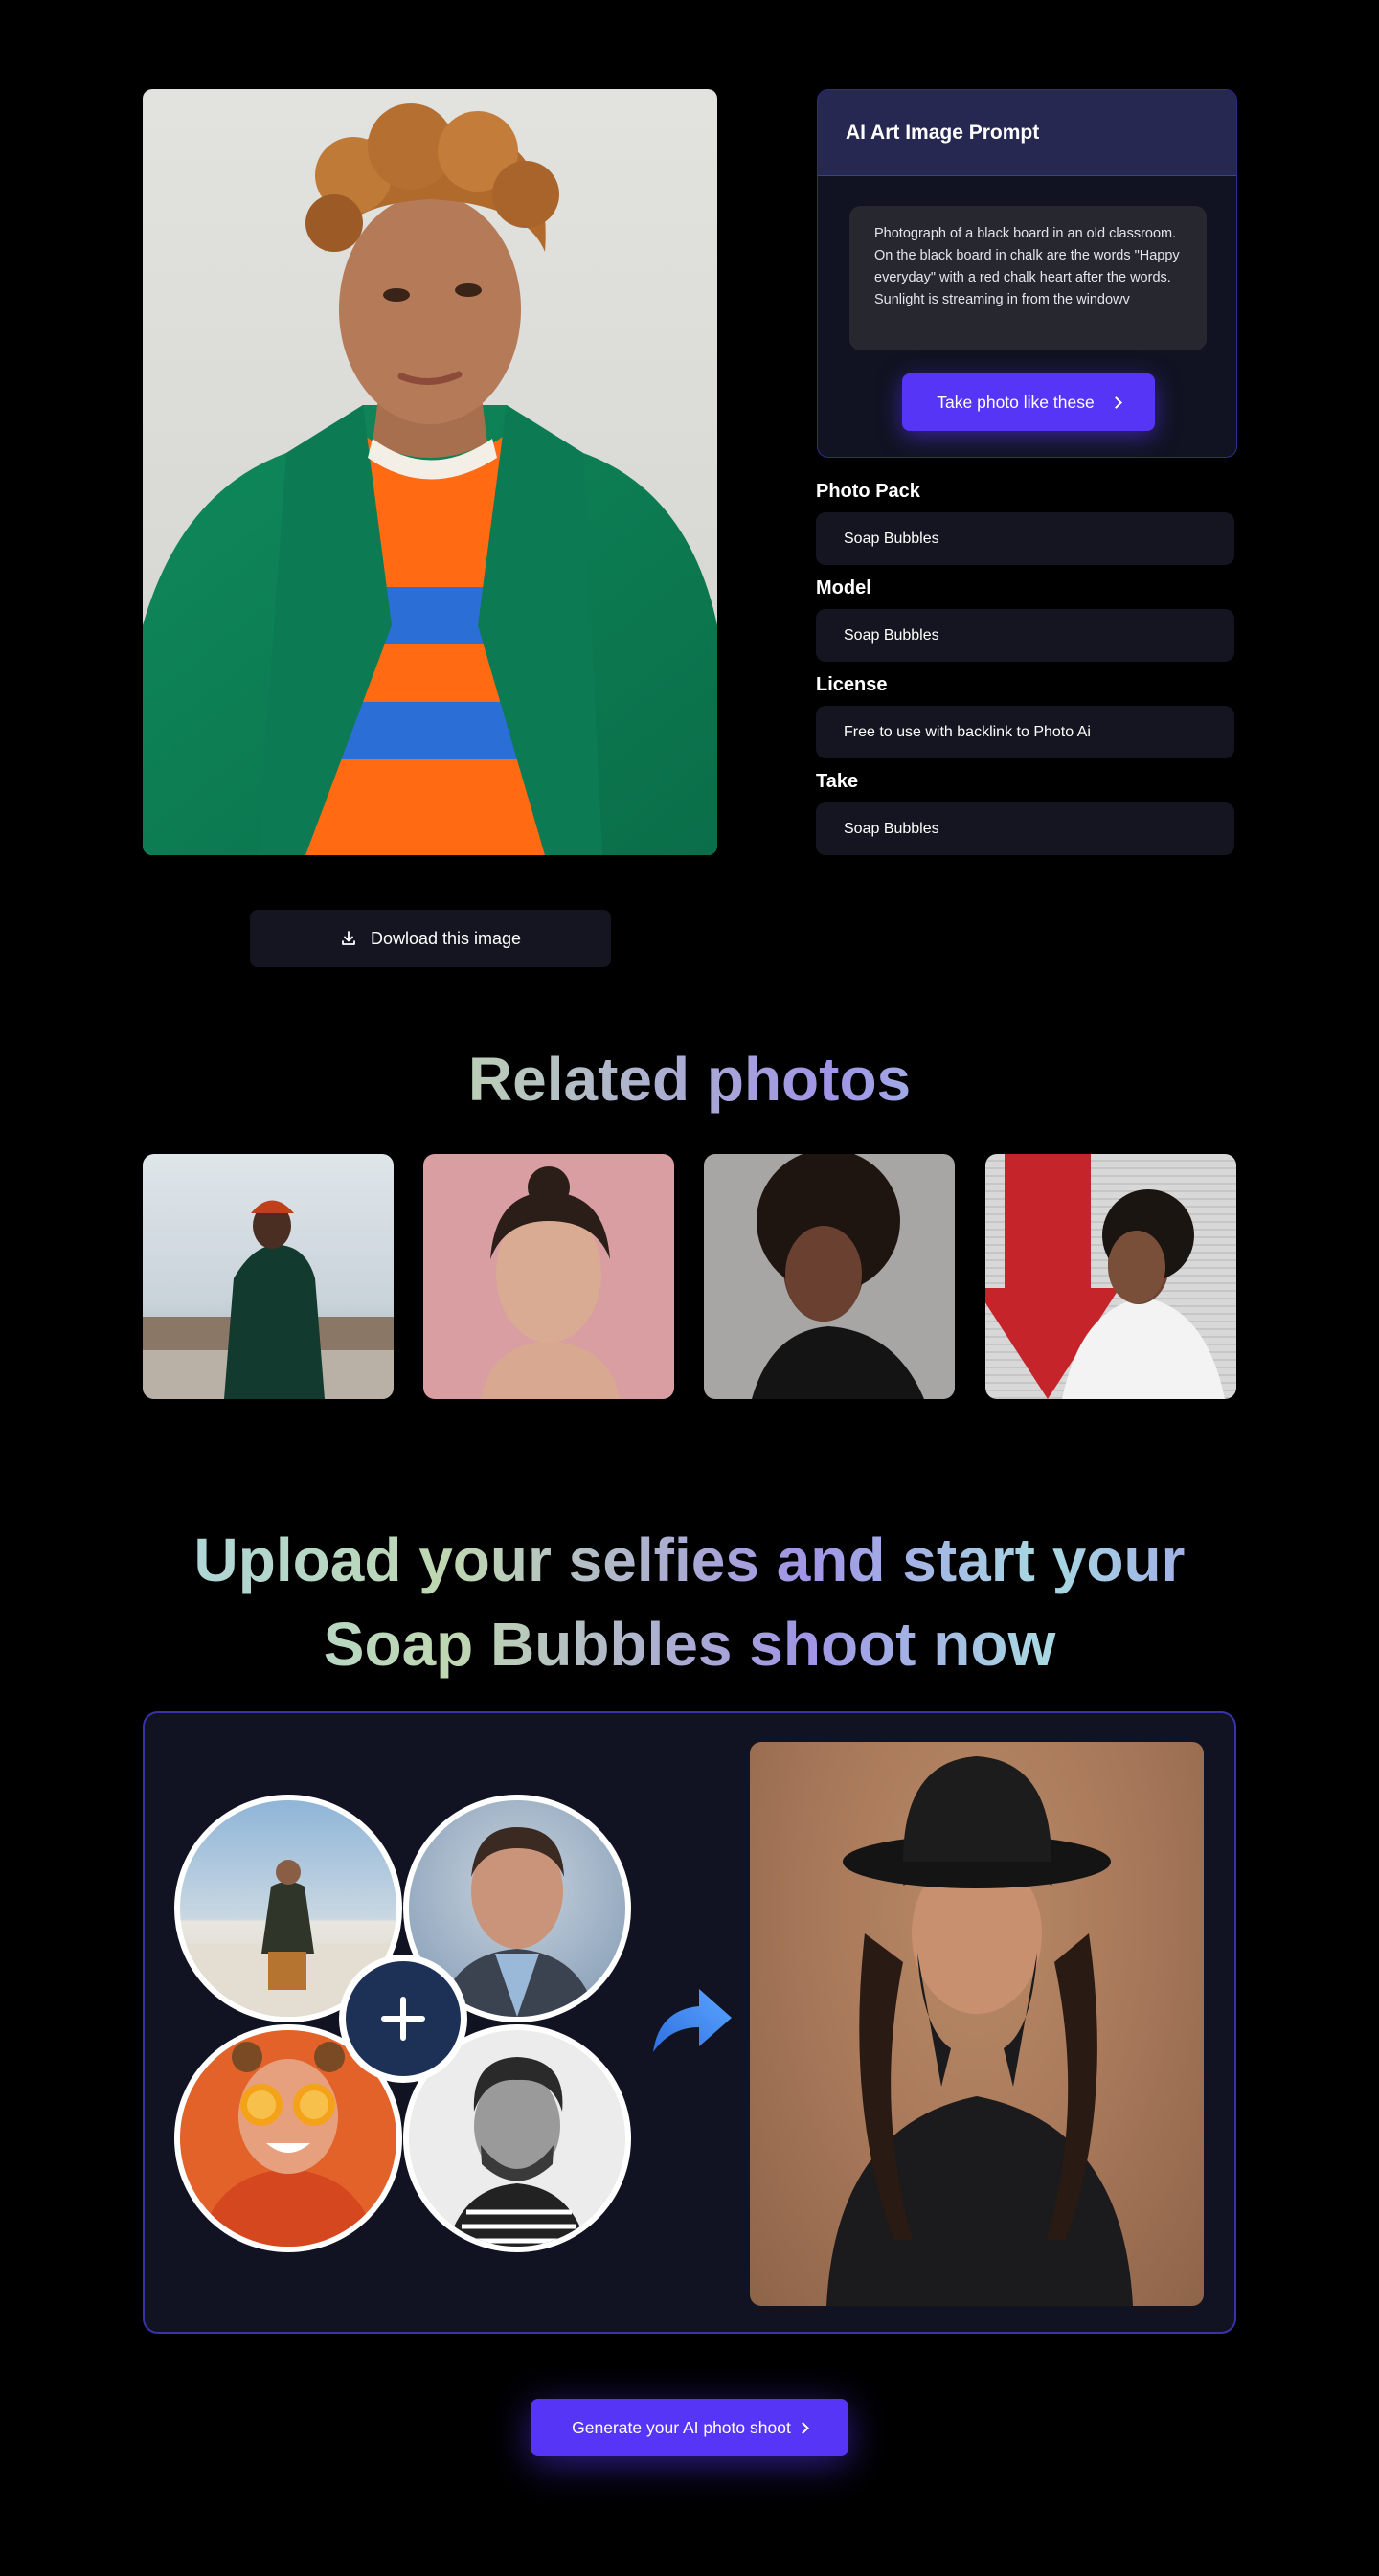  I want to click on related-photos-title: Related photos, so click(689, 1079).